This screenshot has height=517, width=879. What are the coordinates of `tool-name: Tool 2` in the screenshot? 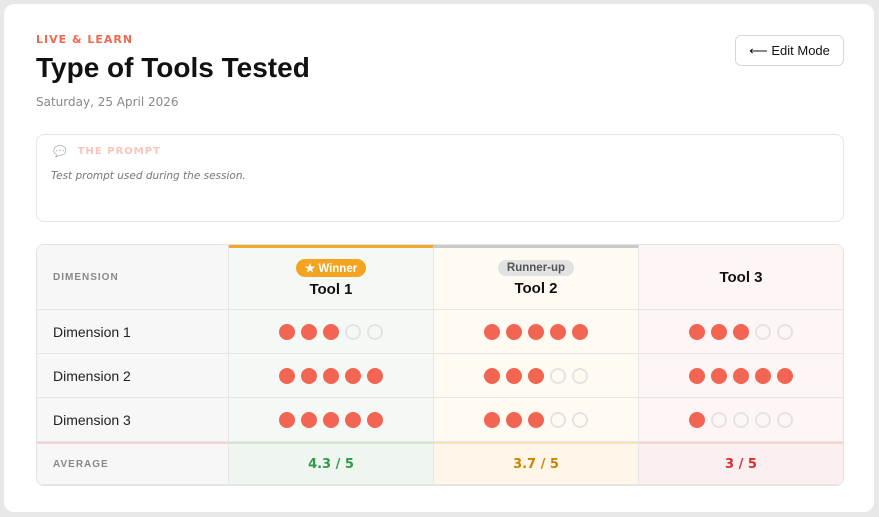 It's located at (536, 288).